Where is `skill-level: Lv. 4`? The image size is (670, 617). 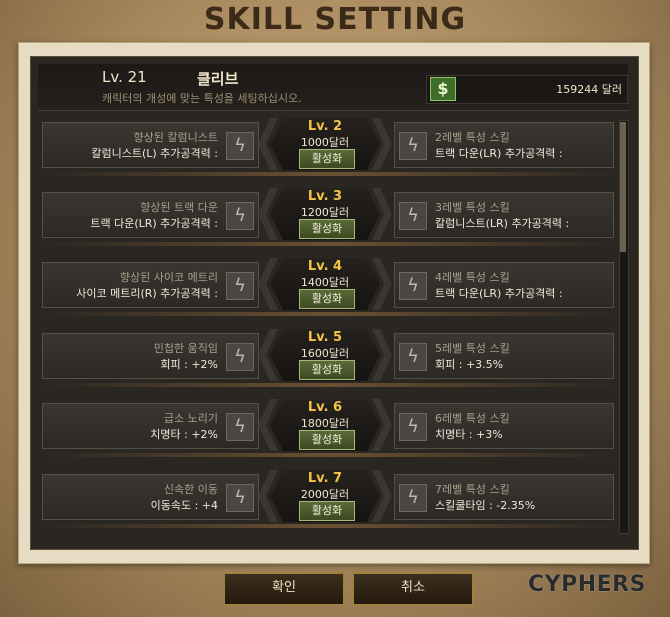
skill-level: Lv. 4 is located at coordinates (325, 266).